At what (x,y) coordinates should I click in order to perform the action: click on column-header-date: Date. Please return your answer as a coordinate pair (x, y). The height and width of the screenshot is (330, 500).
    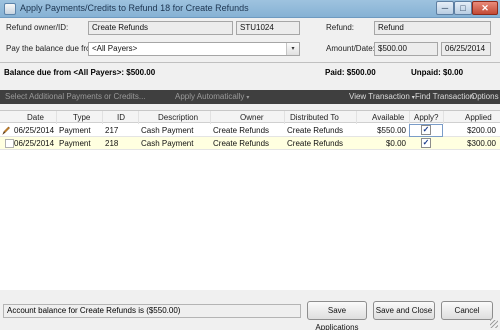
    Looking at the image, I should click on (35, 117).